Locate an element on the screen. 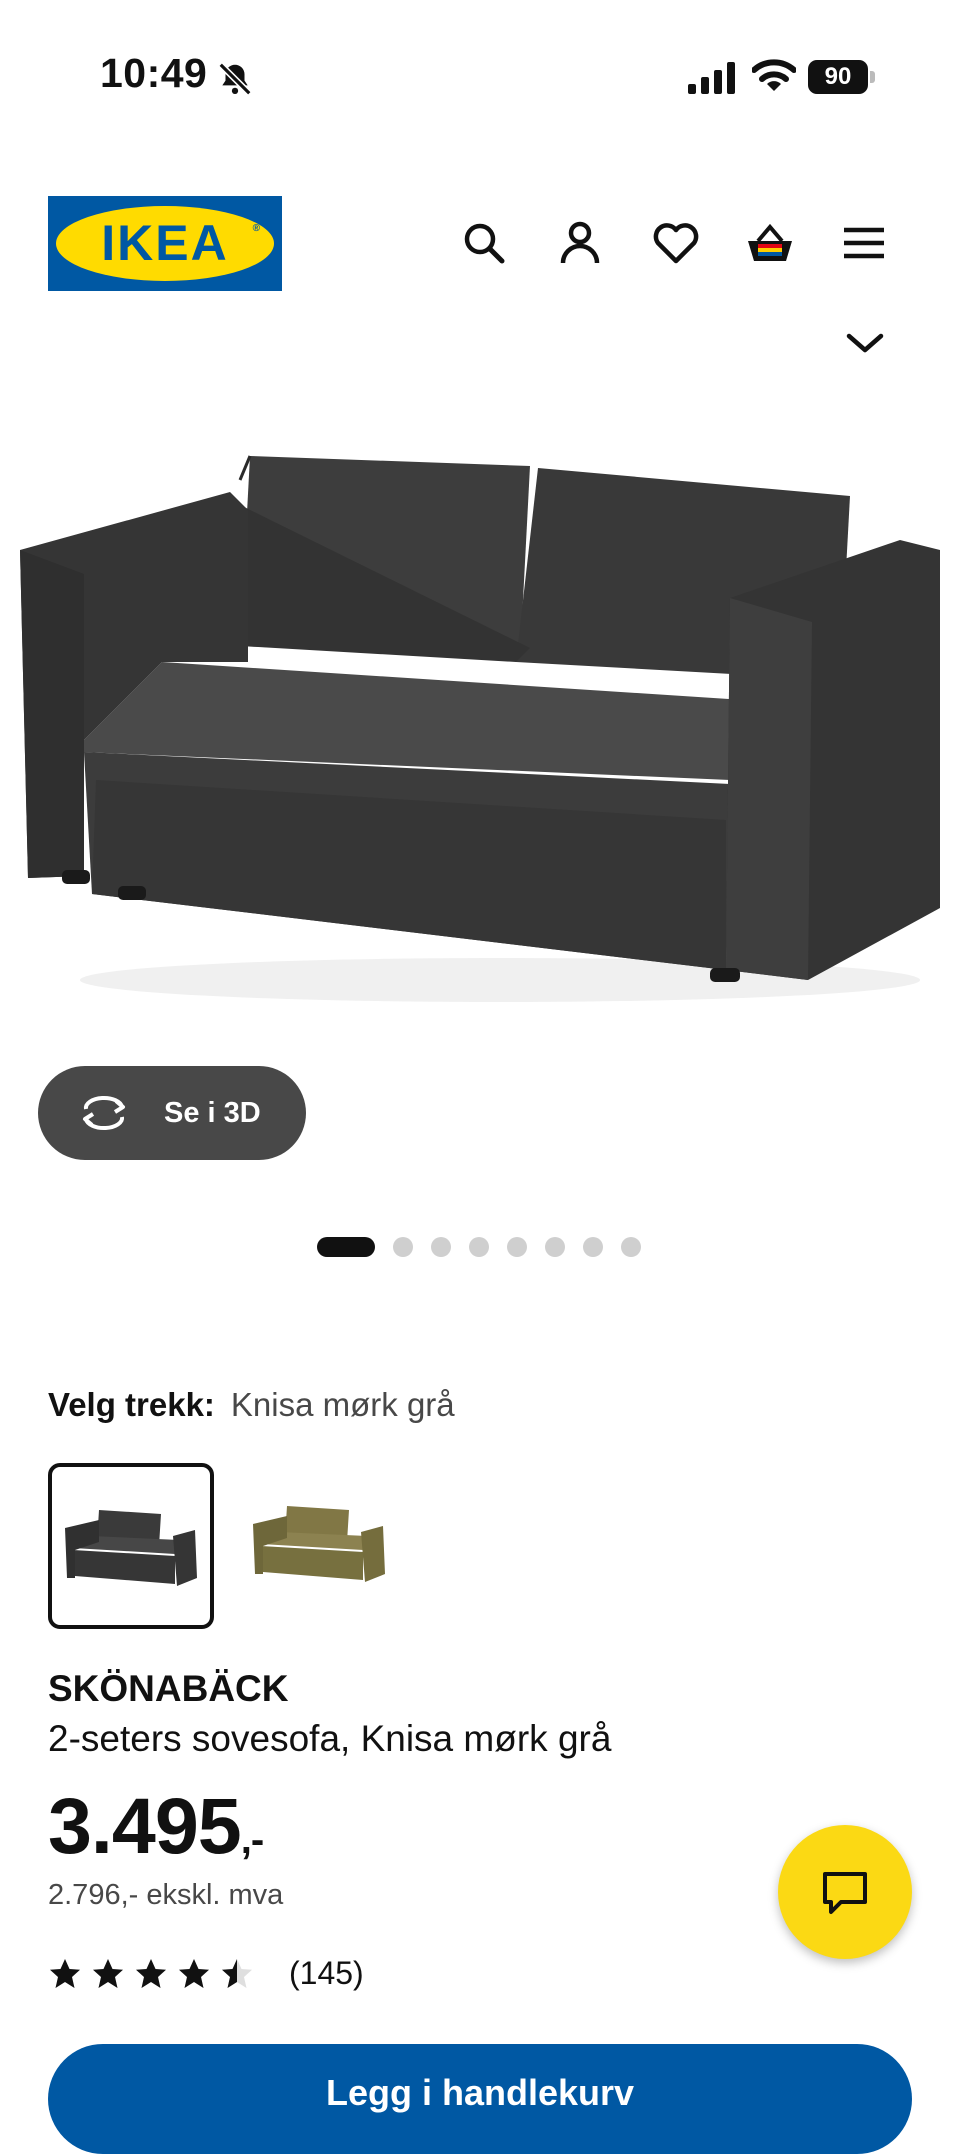 Image resolution: width=960 pixels, height=2154 pixels. review-count: (145) is located at coordinates (326, 1973).